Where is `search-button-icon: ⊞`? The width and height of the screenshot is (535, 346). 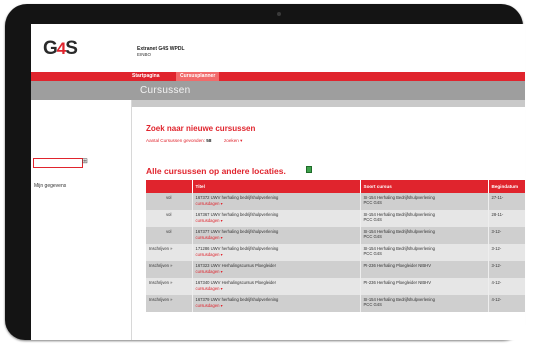 search-button-icon: ⊞ is located at coordinates (85, 161).